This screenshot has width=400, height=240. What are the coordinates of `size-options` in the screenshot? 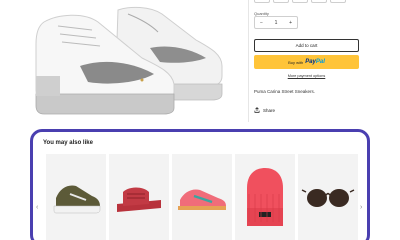 It's located at (300, 1).